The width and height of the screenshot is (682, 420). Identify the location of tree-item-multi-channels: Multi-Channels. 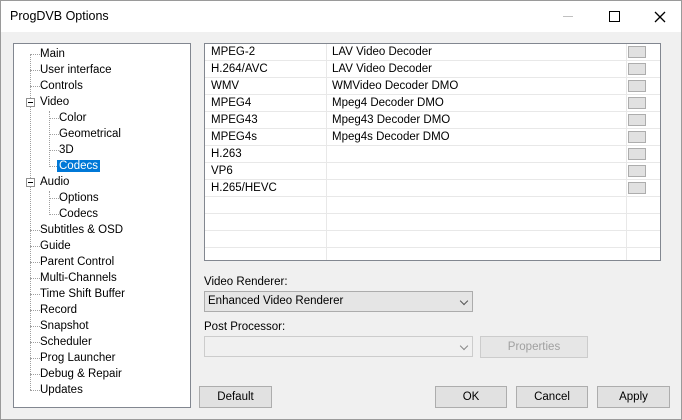
(78, 278).